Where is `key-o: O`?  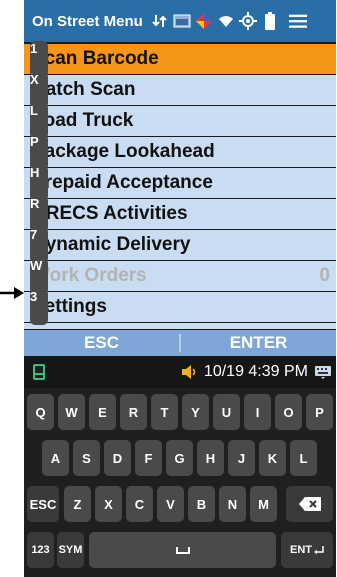 key-o: O is located at coordinates (288, 412).